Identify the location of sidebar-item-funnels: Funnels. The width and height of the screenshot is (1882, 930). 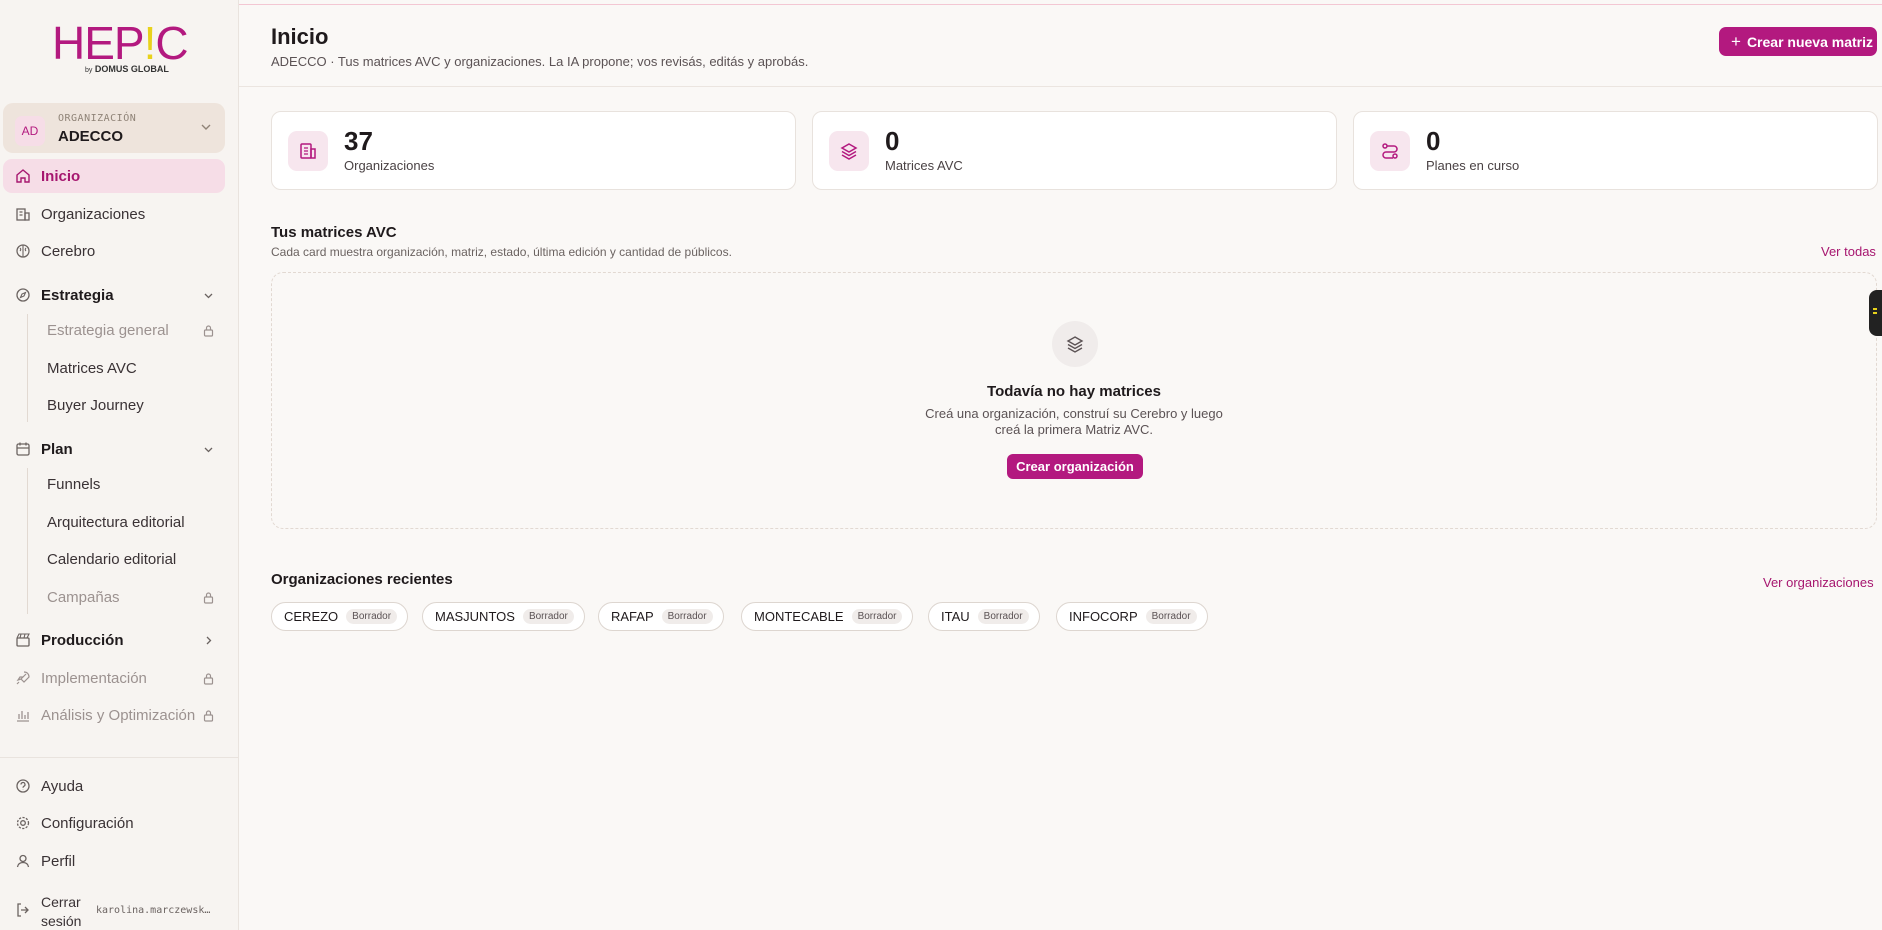
(114, 484).